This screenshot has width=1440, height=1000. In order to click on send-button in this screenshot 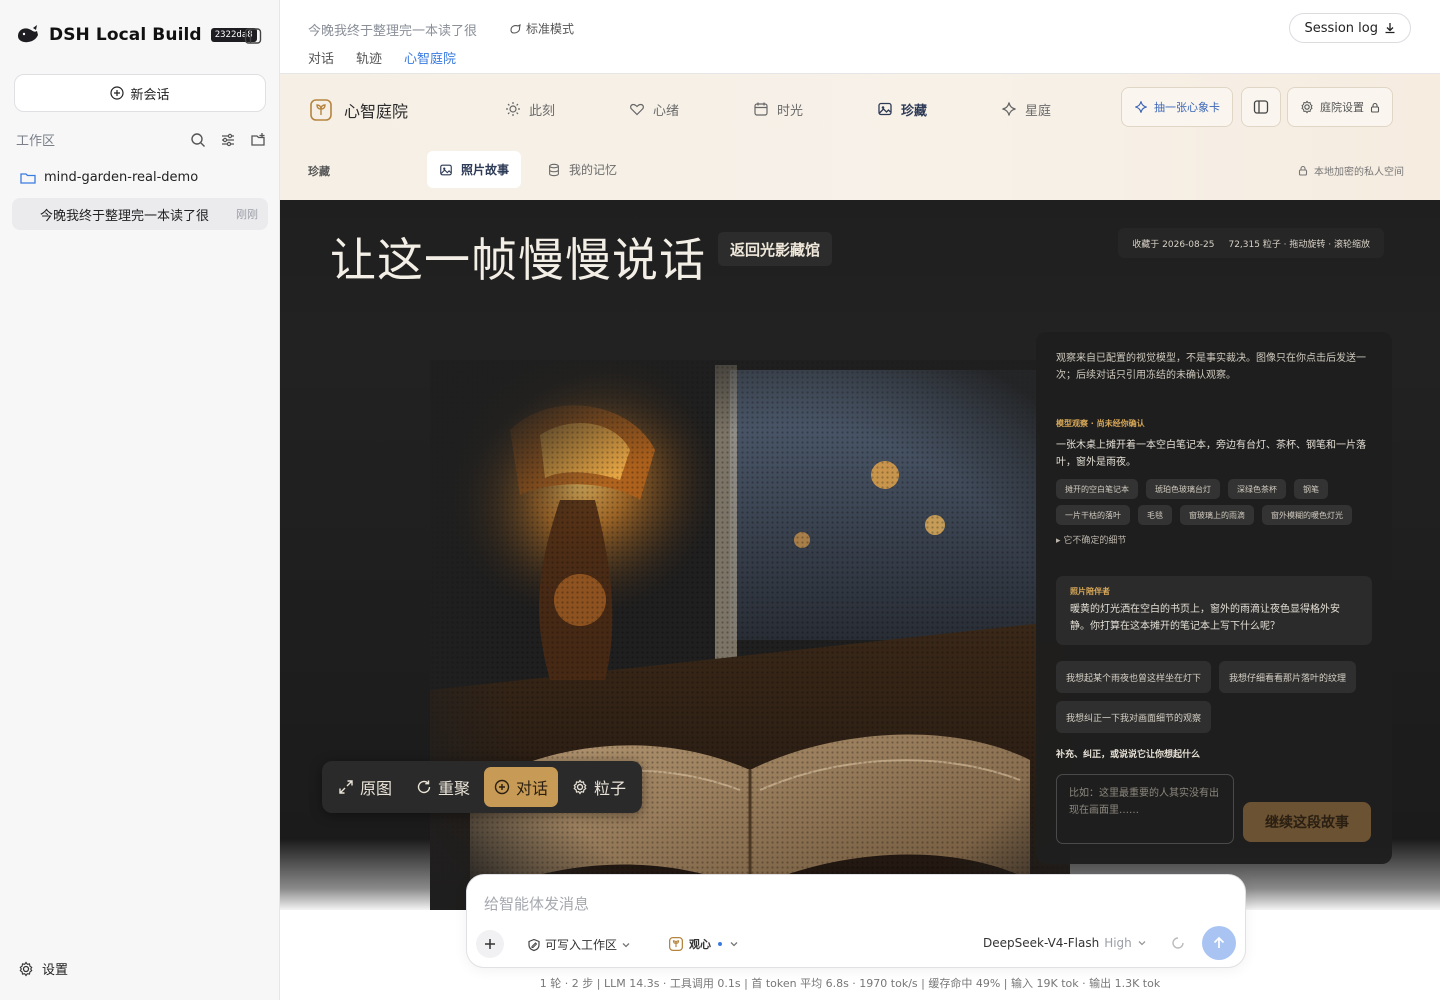, I will do `click(1219, 943)`.